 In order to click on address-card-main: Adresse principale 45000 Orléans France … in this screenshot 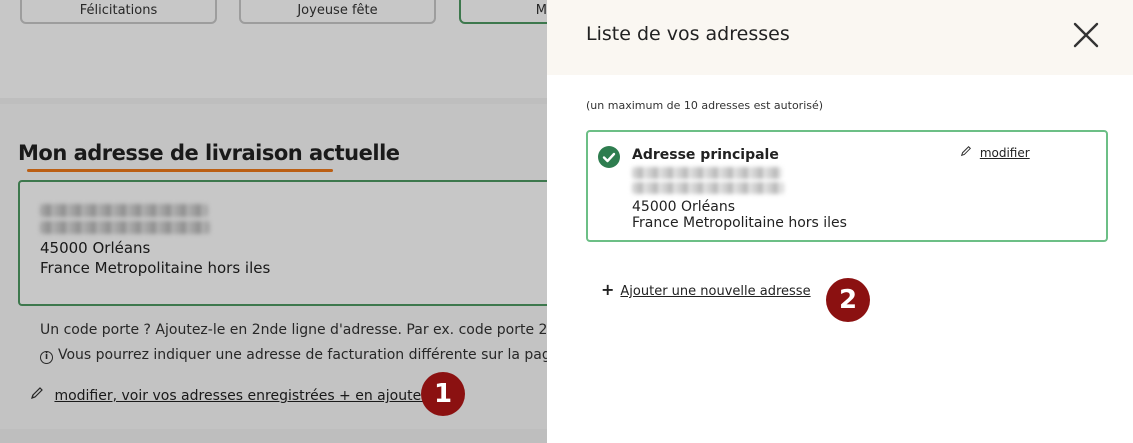, I will do `click(847, 186)`.